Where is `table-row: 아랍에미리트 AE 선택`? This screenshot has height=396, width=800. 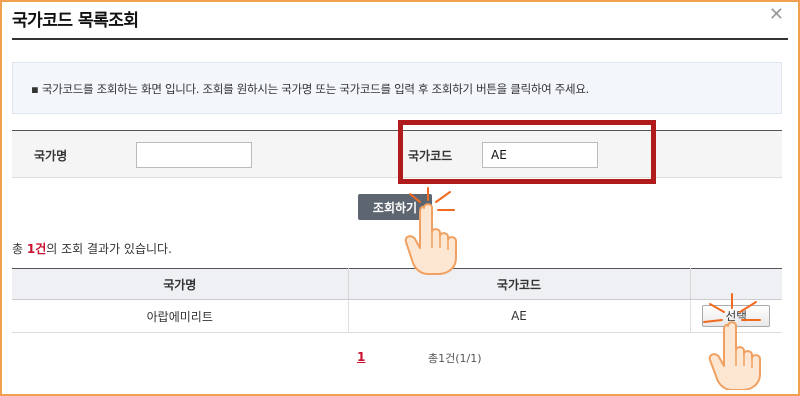
table-row: 아랍에미리트 AE 선택 is located at coordinates (397, 316).